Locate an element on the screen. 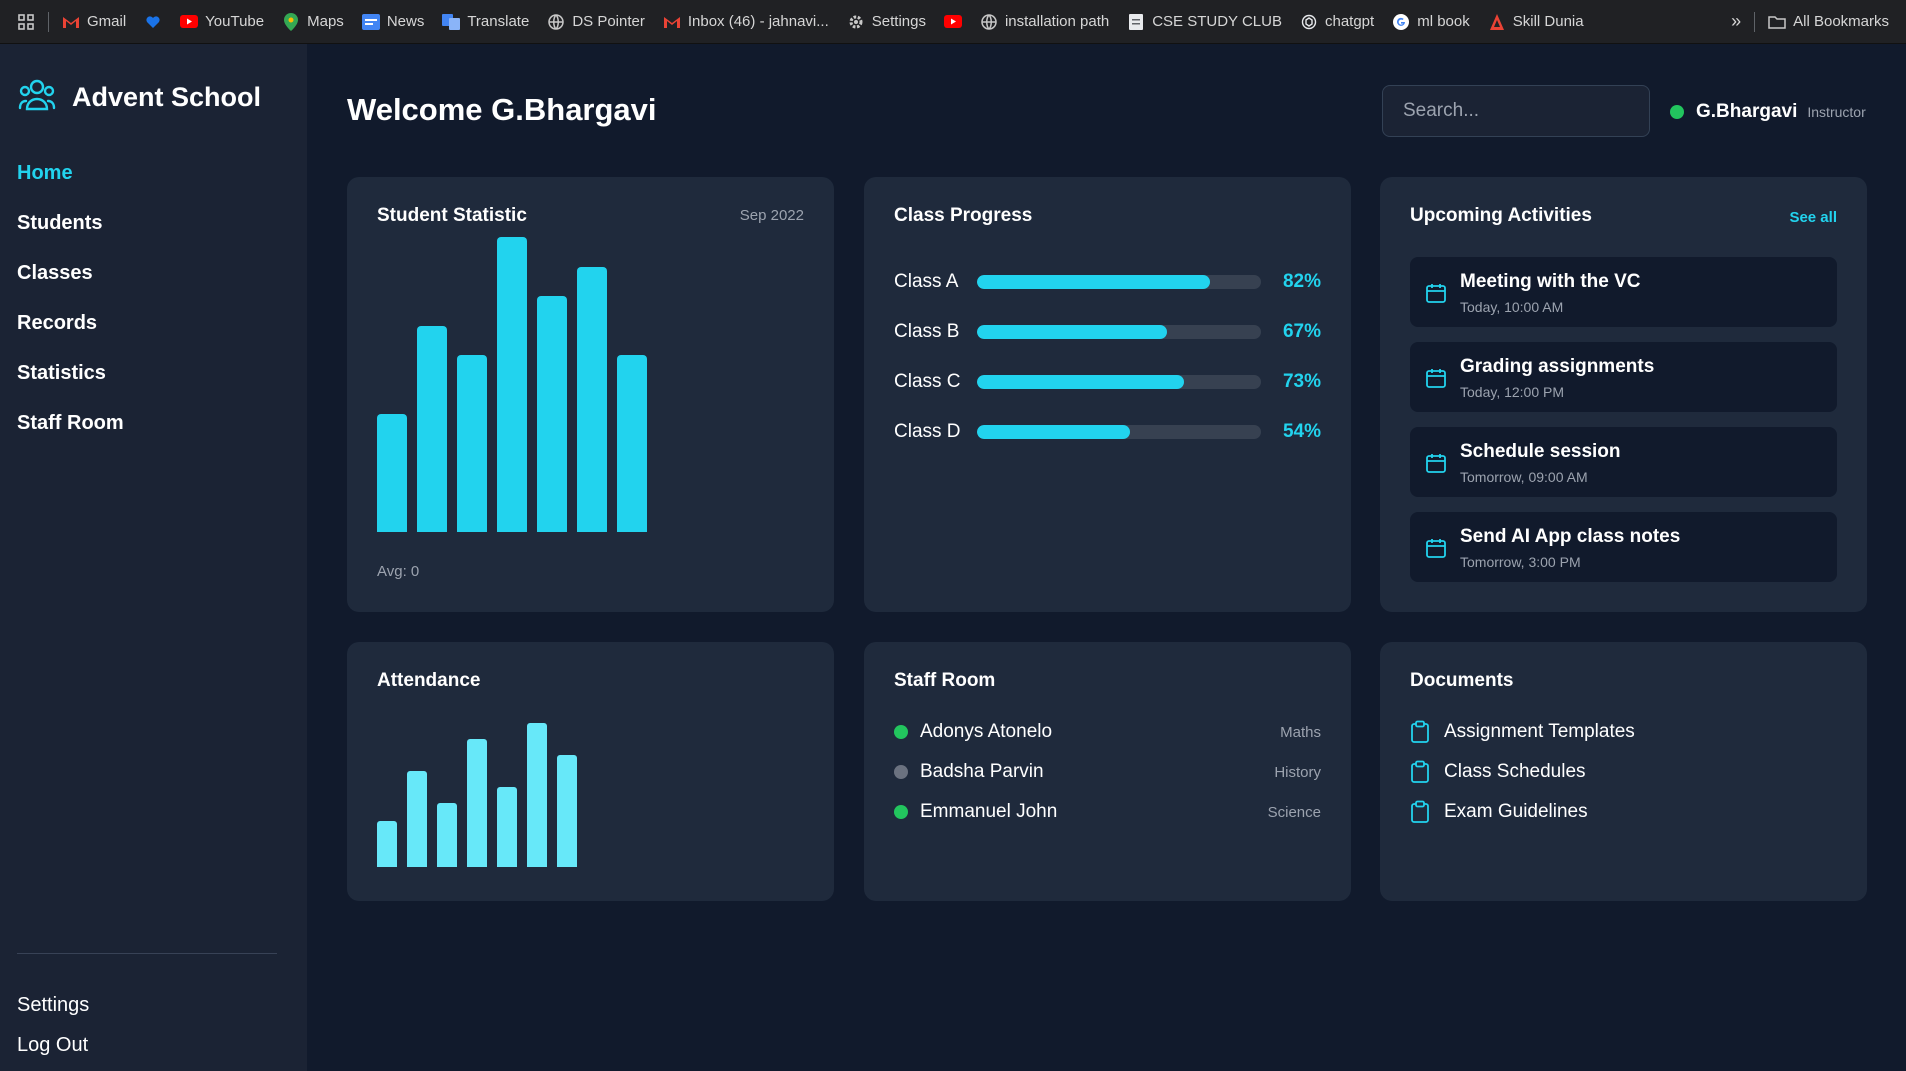 This screenshot has height=1071, width=1906. activity-title: Schedule session is located at coordinates (1540, 451).